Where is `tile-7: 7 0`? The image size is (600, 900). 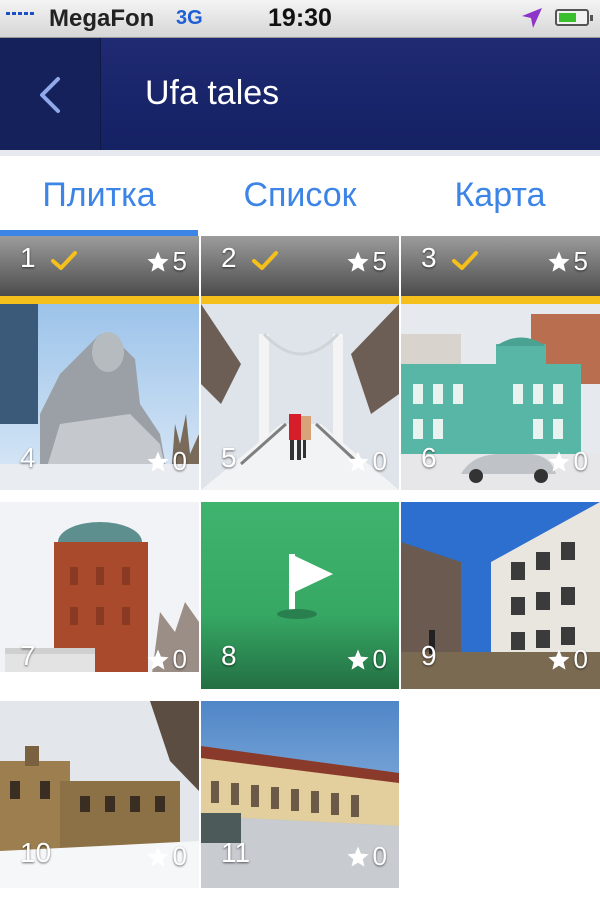 tile-7: 7 0 is located at coordinates (99, 595).